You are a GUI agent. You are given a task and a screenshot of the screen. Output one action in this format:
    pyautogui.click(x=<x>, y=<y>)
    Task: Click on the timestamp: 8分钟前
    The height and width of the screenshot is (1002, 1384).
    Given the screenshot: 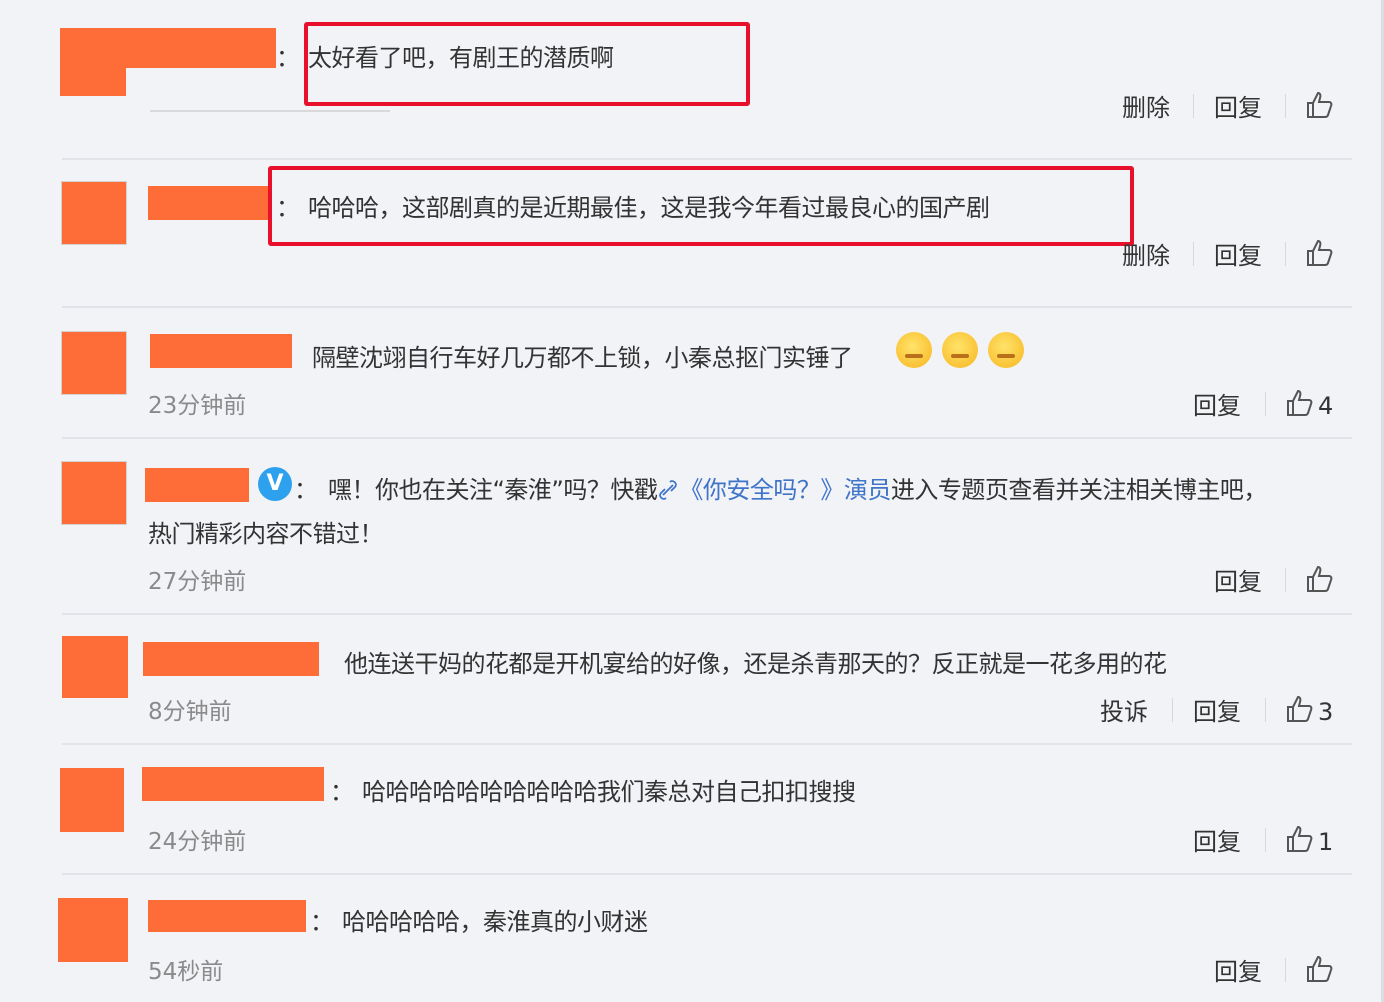 What is the action you would take?
    pyautogui.click(x=190, y=712)
    